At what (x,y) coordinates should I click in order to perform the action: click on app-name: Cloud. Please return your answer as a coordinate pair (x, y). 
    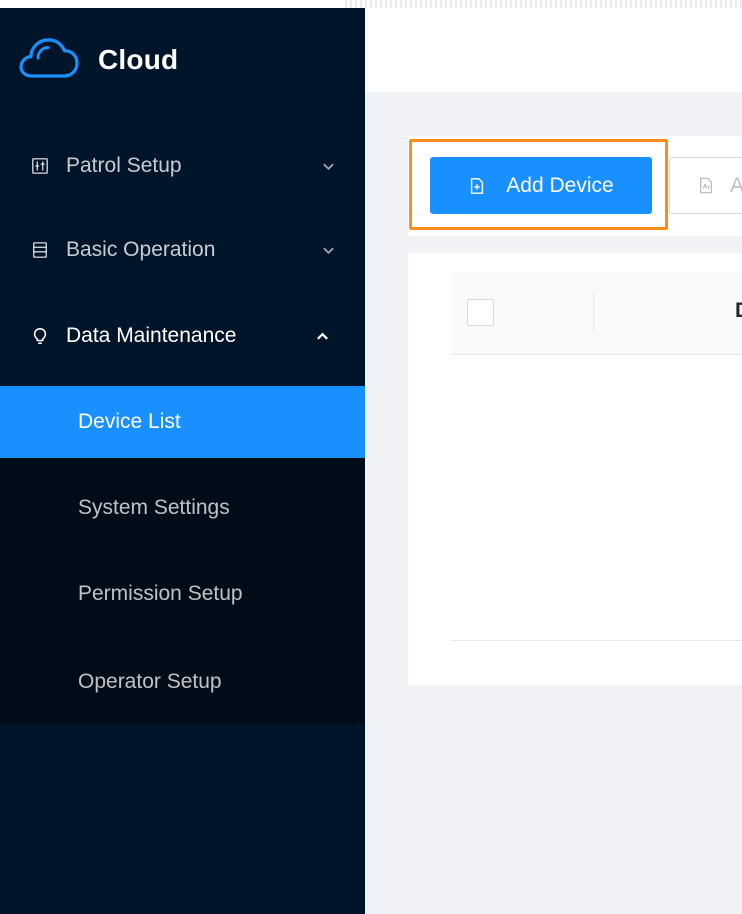
    Looking at the image, I should click on (138, 59).